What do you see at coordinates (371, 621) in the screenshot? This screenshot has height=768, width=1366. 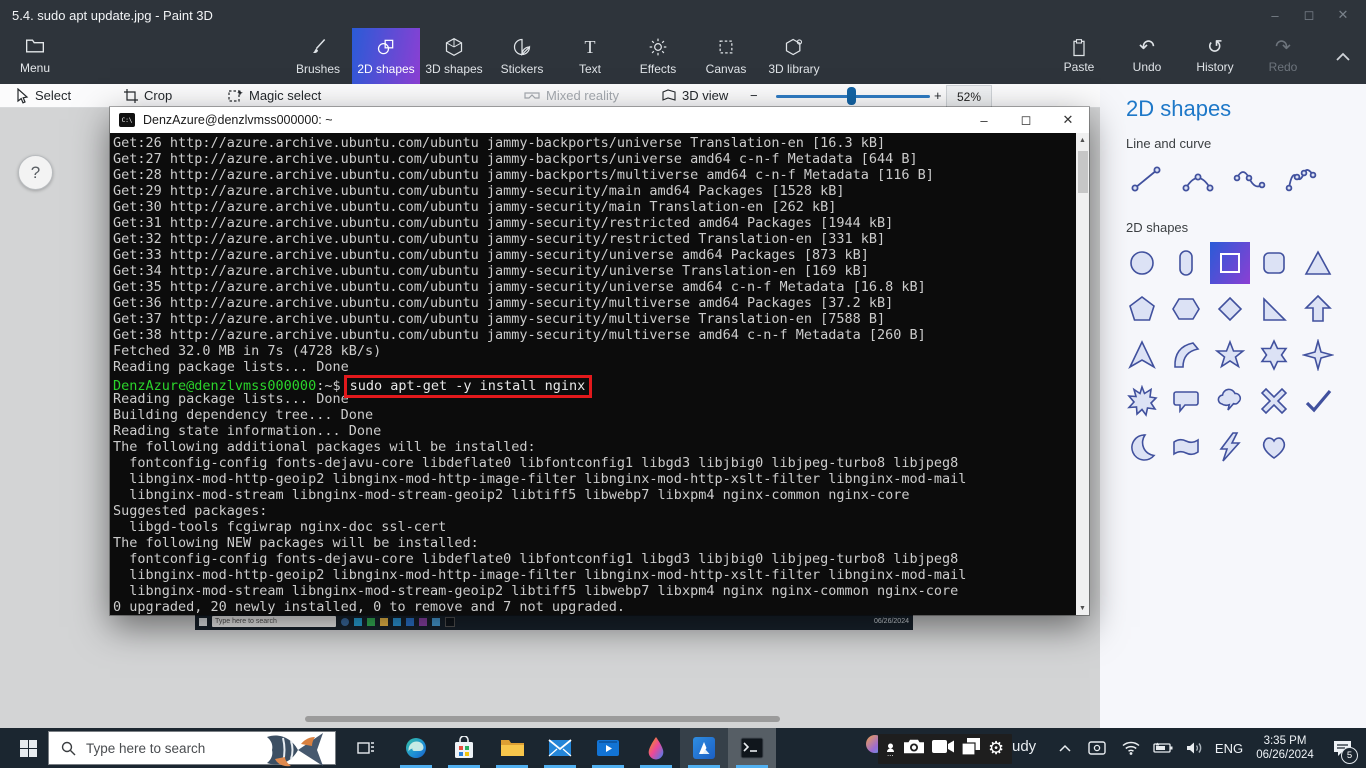 I see `embedded-icon` at bounding box center [371, 621].